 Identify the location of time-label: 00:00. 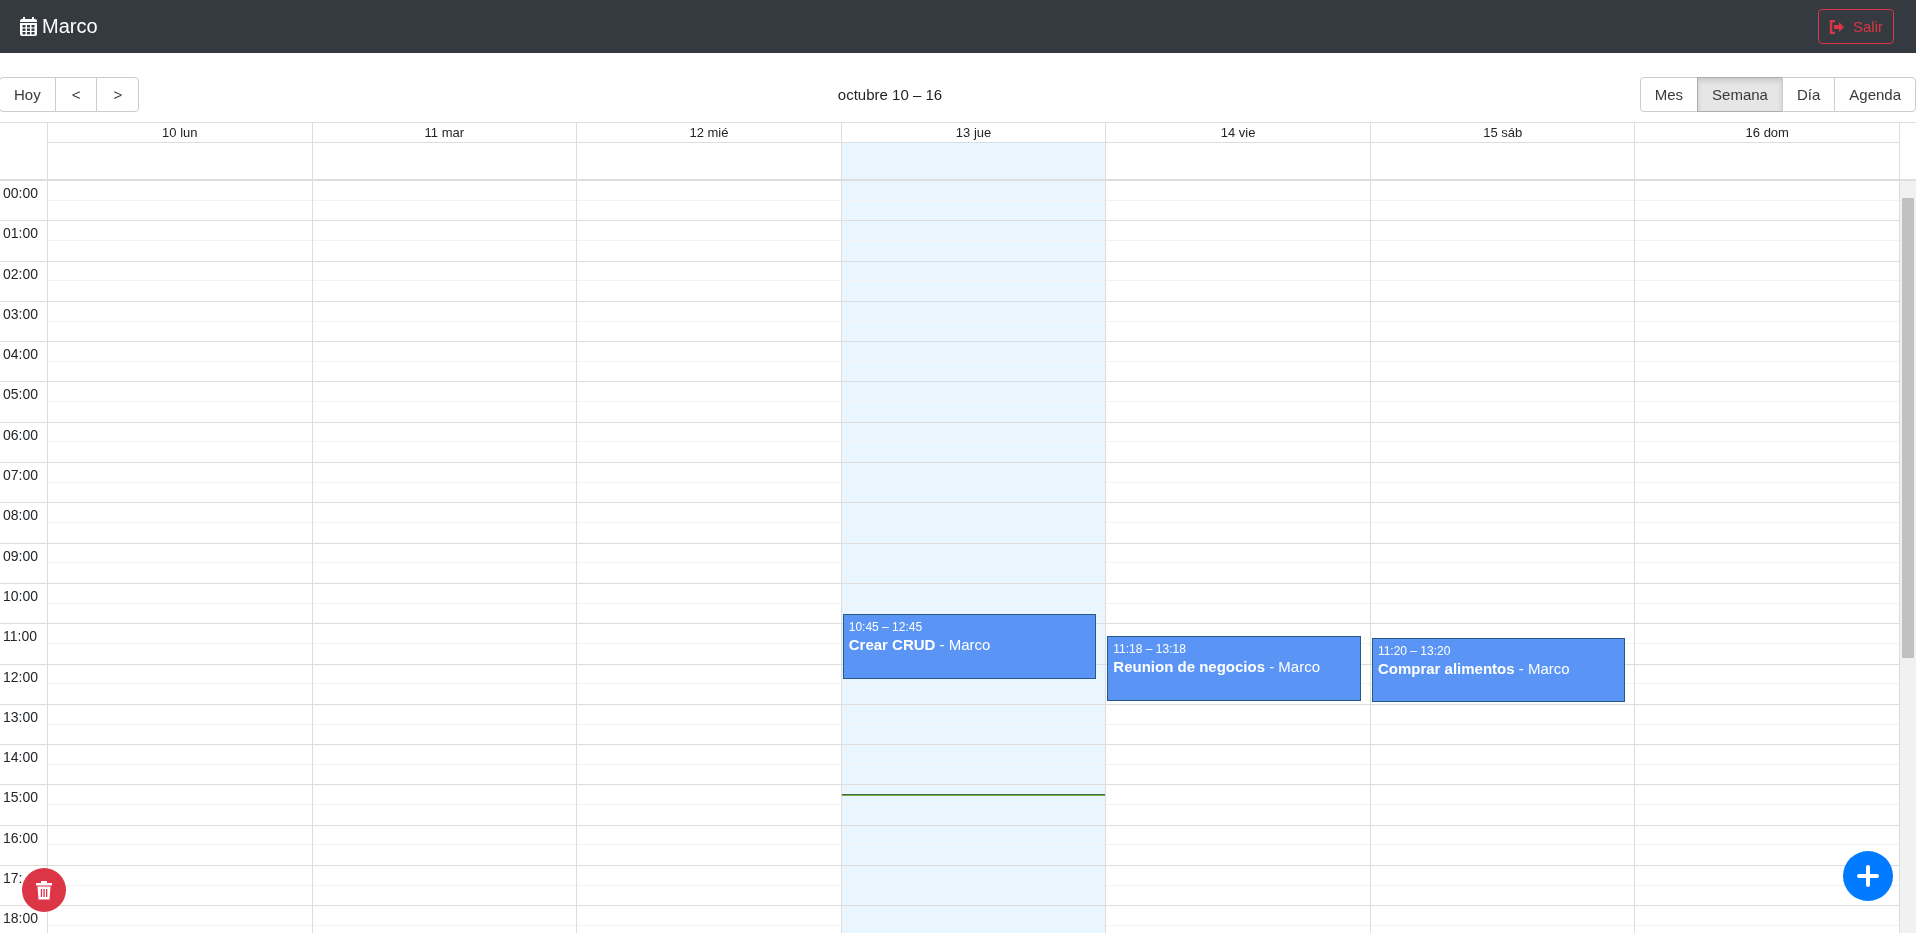
(20, 192).